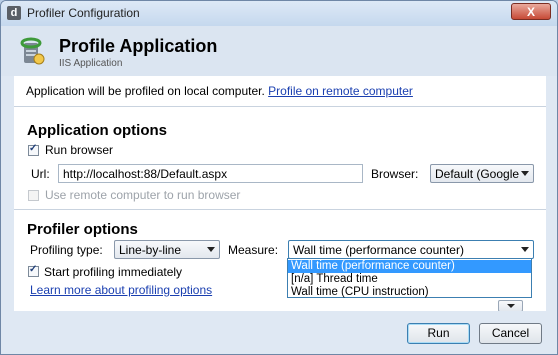 The image size is (558, 355). I want to click on application-options-title: Application options, so click(97, 130).